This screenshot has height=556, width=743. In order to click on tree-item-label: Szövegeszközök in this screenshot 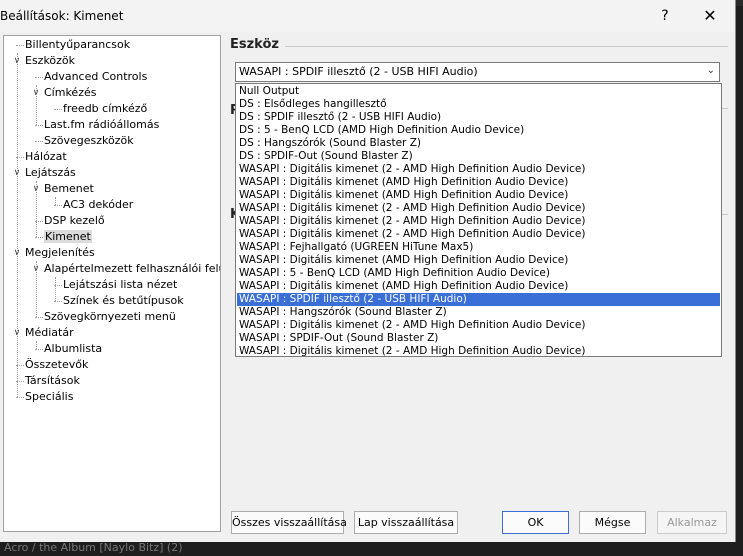, I will do `click(89, 140)`.